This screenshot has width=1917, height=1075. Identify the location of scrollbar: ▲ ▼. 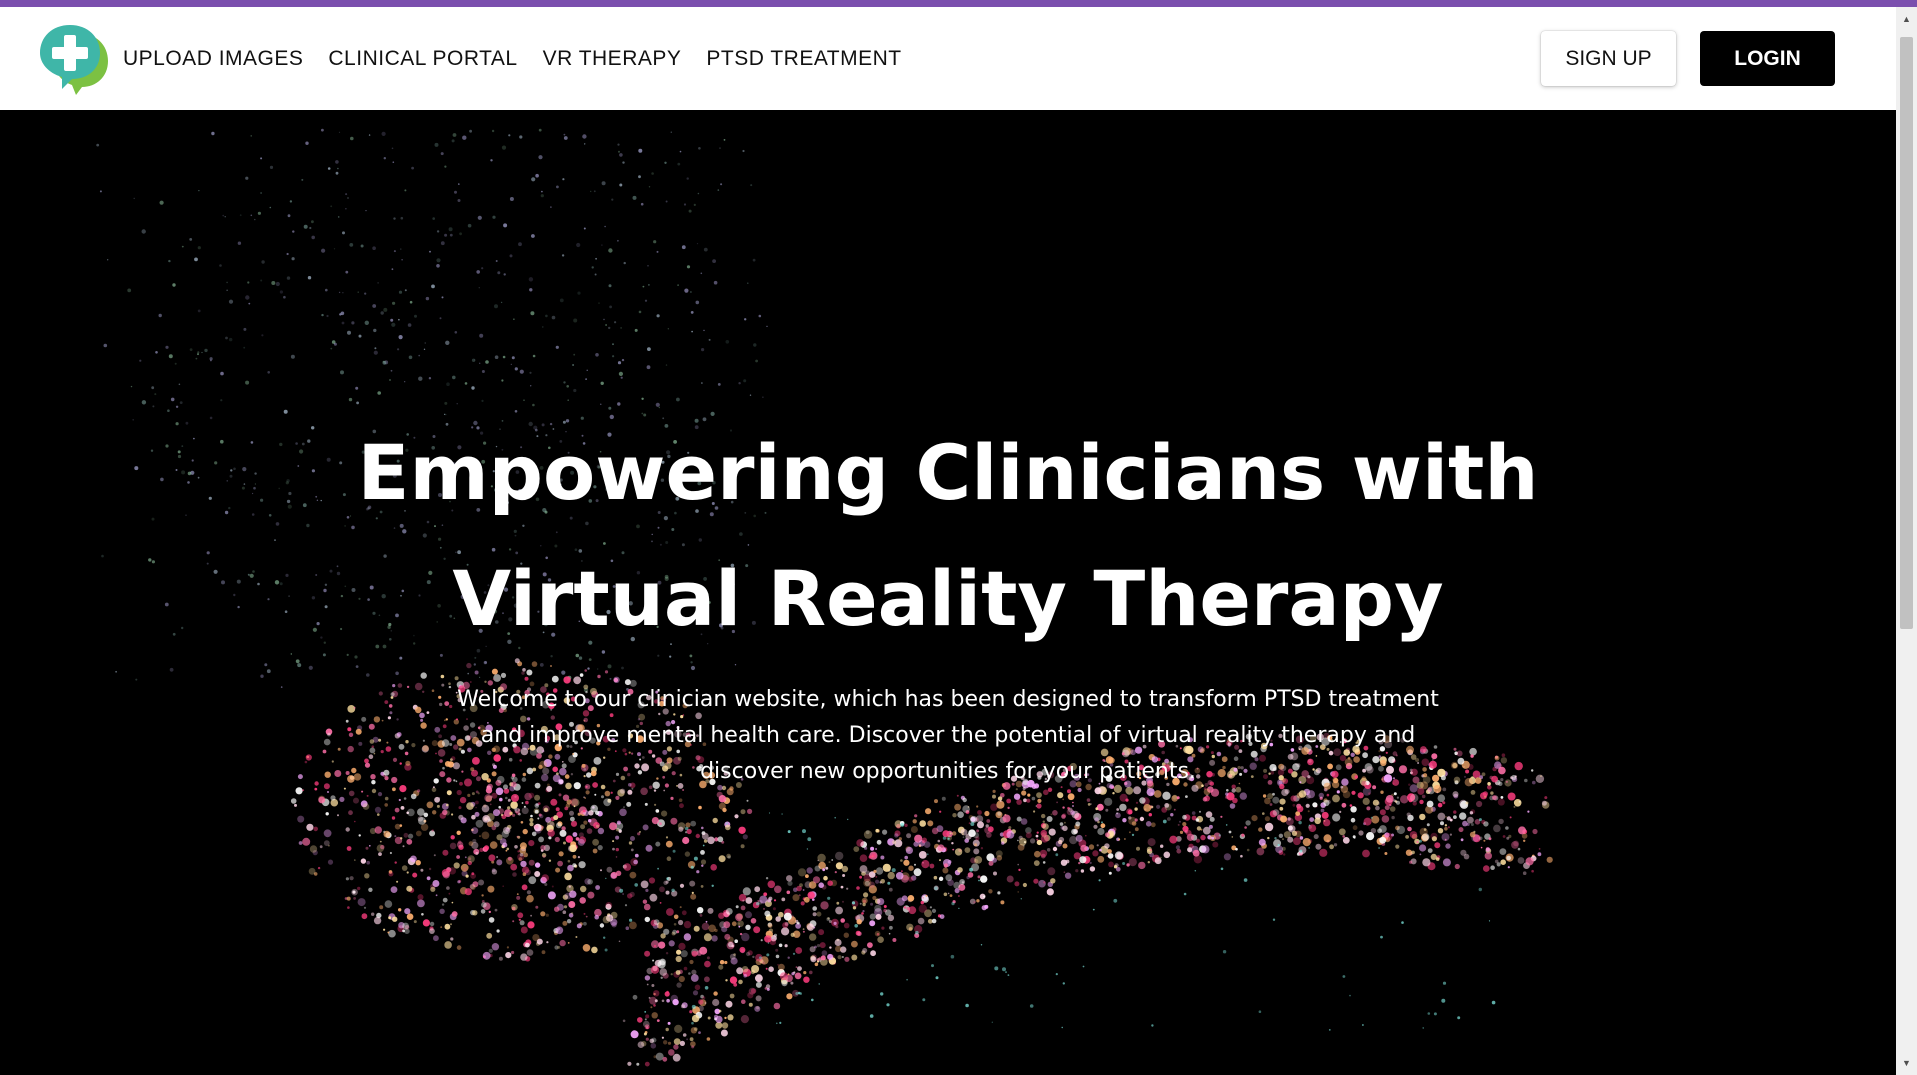
(1906, 541).